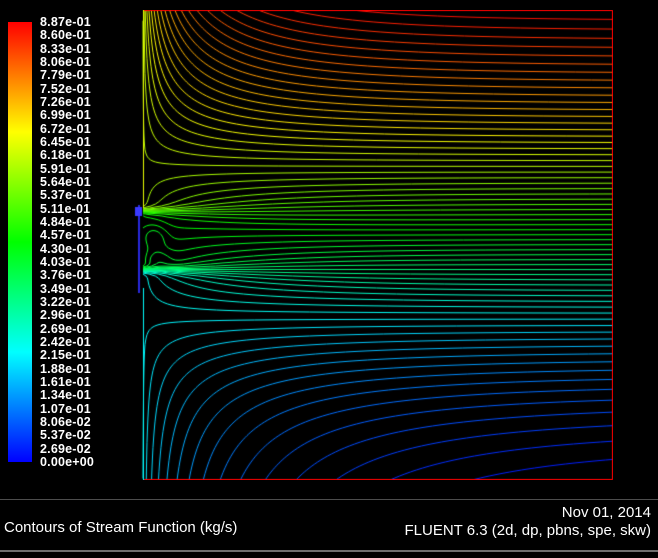  What do you see at coordinates (65, 182) in the screenshot?
I see `legend-tick-label: 5.64e-01` at bounding box center [65, 182].